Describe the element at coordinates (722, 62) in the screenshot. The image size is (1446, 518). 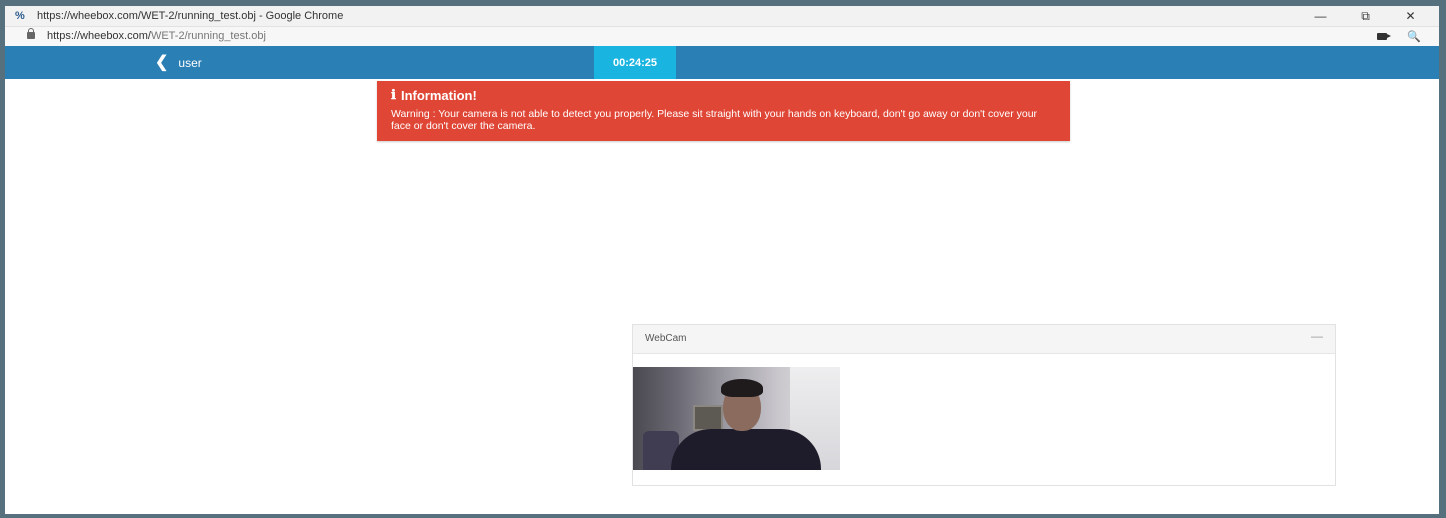
I see `app-navbar: ❮ user 00:24:25` at that location.